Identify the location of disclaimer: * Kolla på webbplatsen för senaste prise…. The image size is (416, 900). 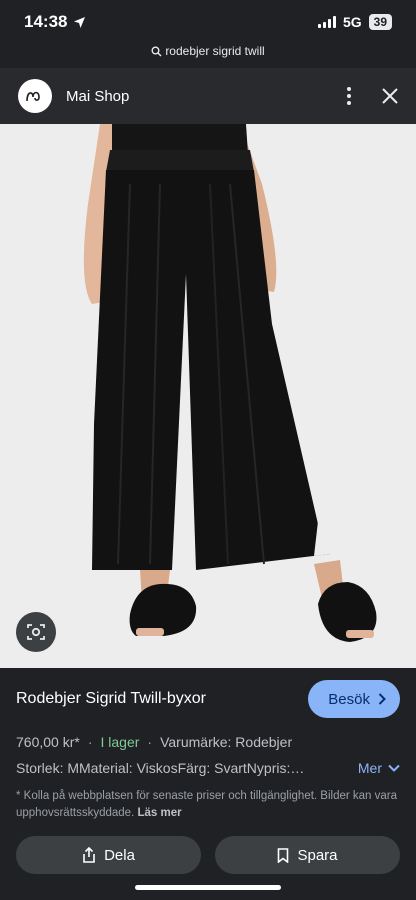
(208, 805).